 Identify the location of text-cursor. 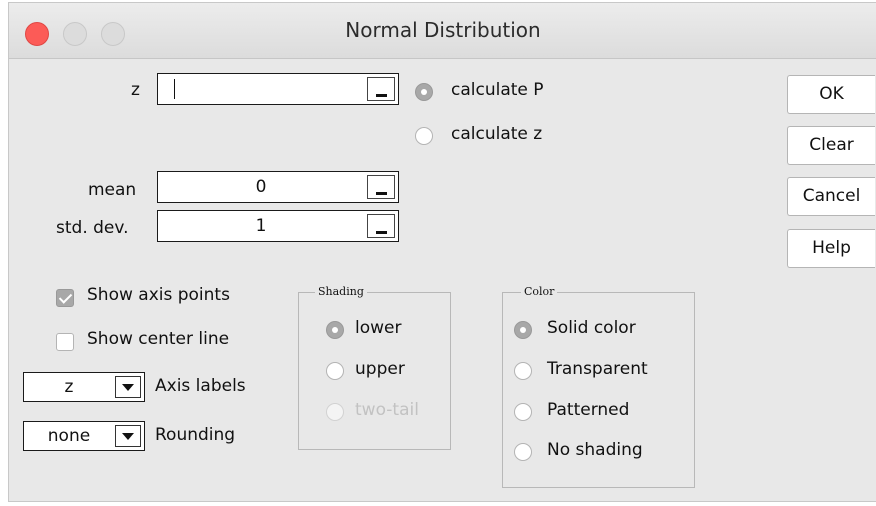
(174, 89).